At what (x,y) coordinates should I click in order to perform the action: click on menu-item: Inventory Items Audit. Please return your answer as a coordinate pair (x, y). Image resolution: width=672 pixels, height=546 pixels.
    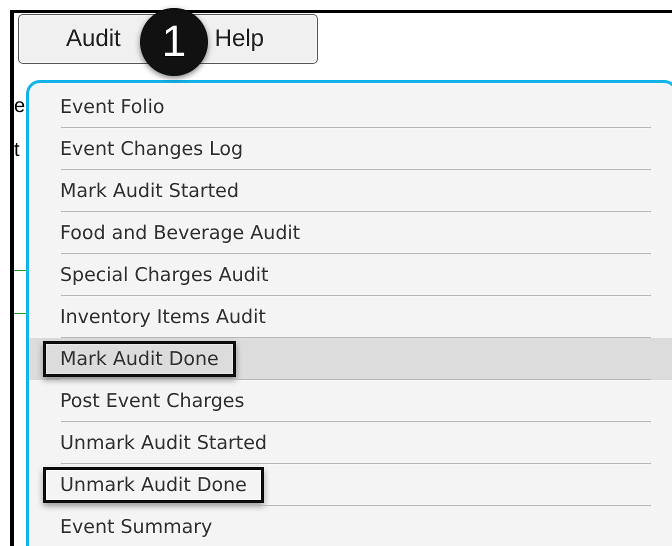
    Looking at the image, I should click on (350, 317).